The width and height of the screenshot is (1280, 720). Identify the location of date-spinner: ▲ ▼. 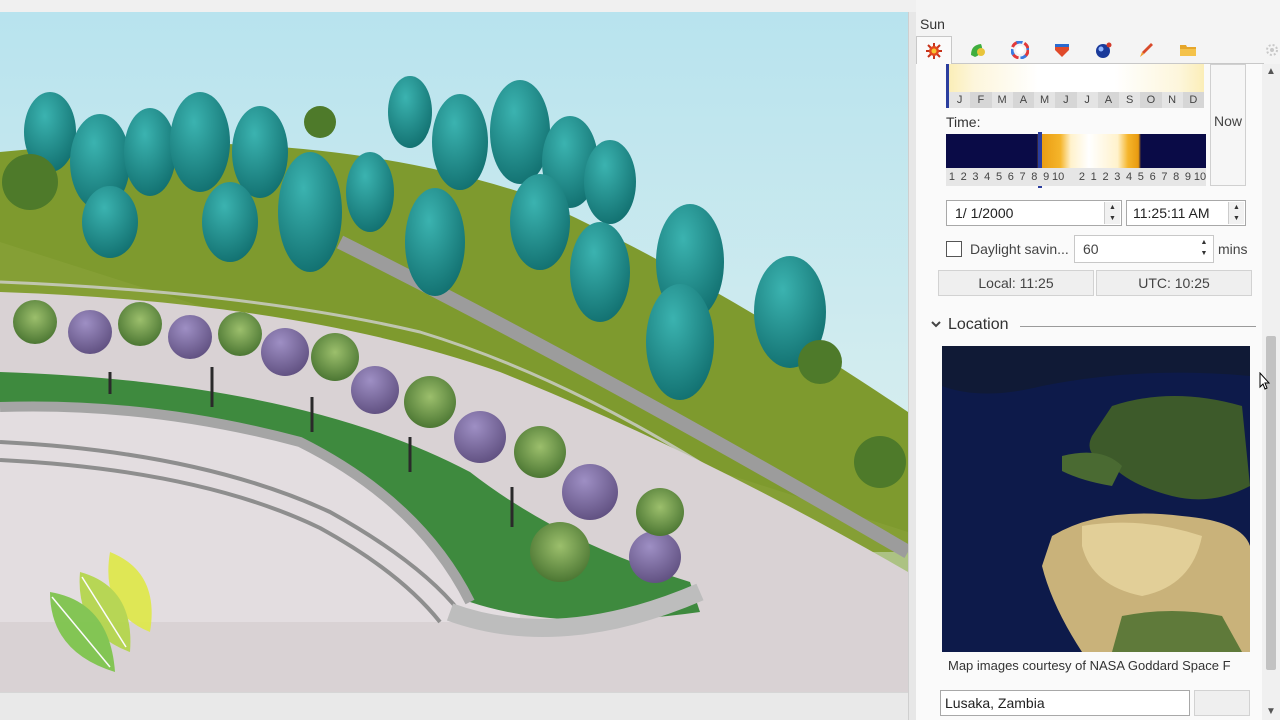
(1112, 213).